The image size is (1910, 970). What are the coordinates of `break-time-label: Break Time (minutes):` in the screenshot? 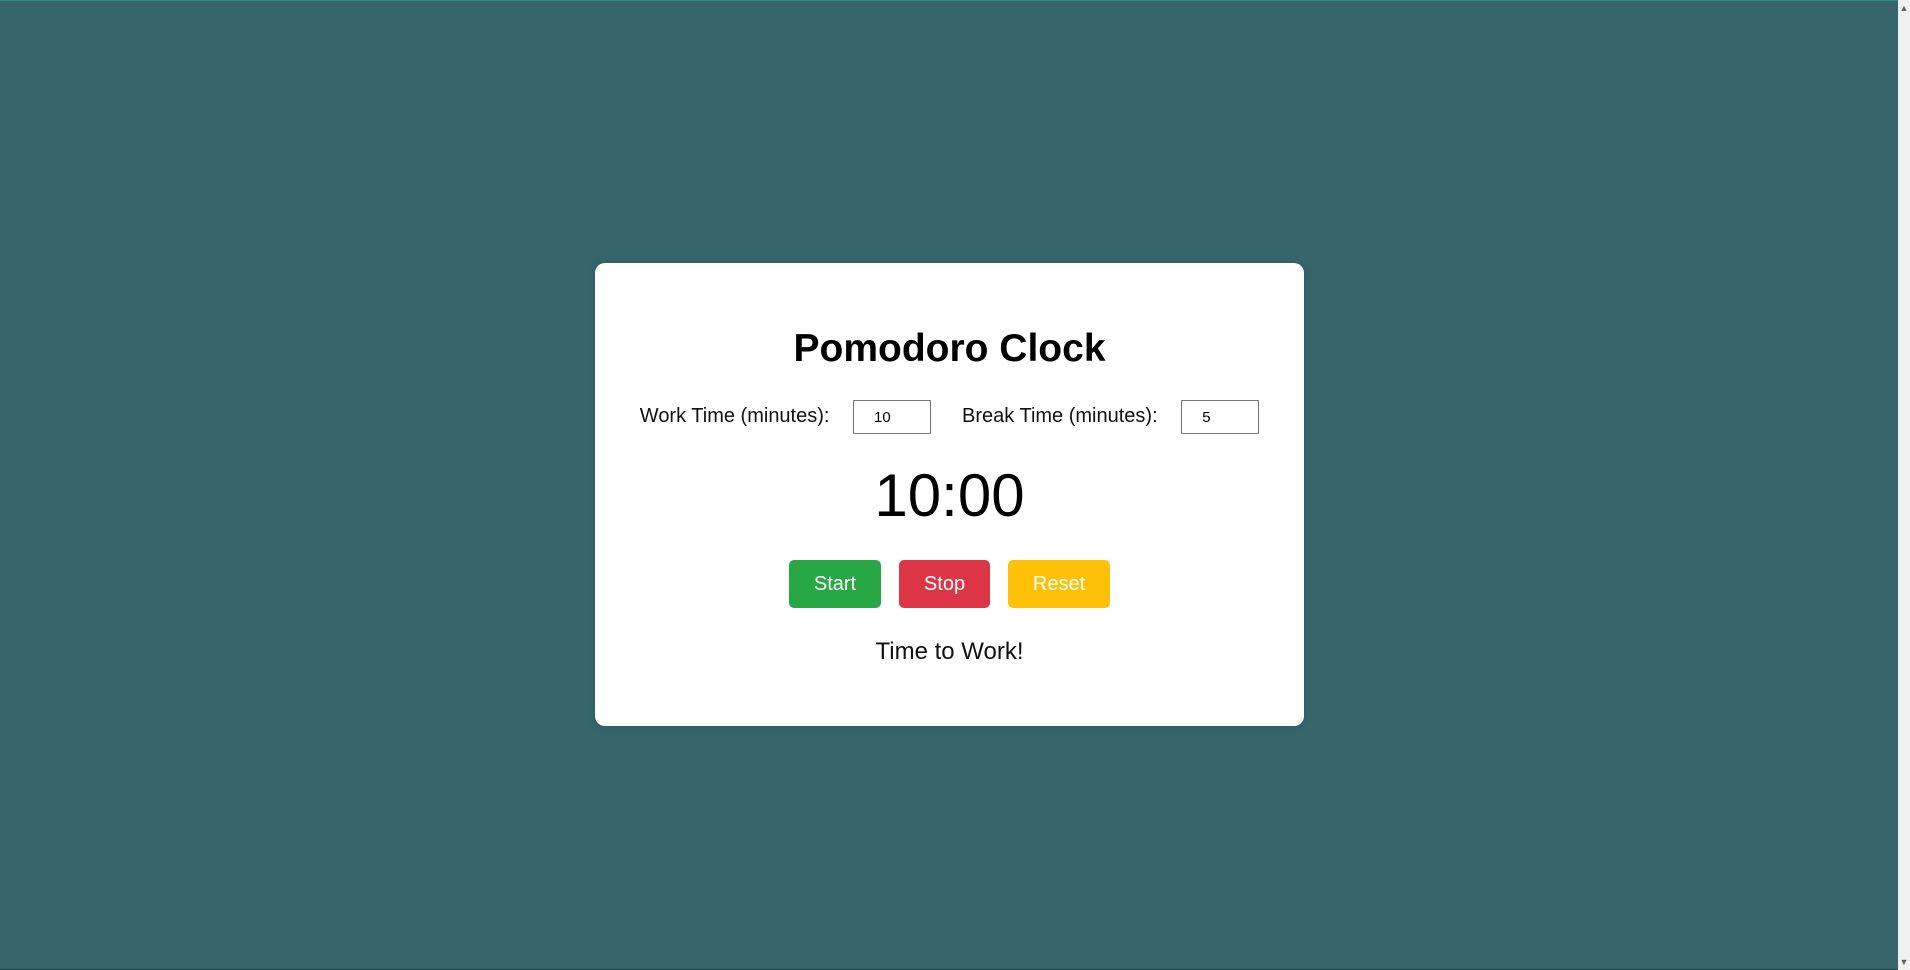 It's located at (1060, 415).